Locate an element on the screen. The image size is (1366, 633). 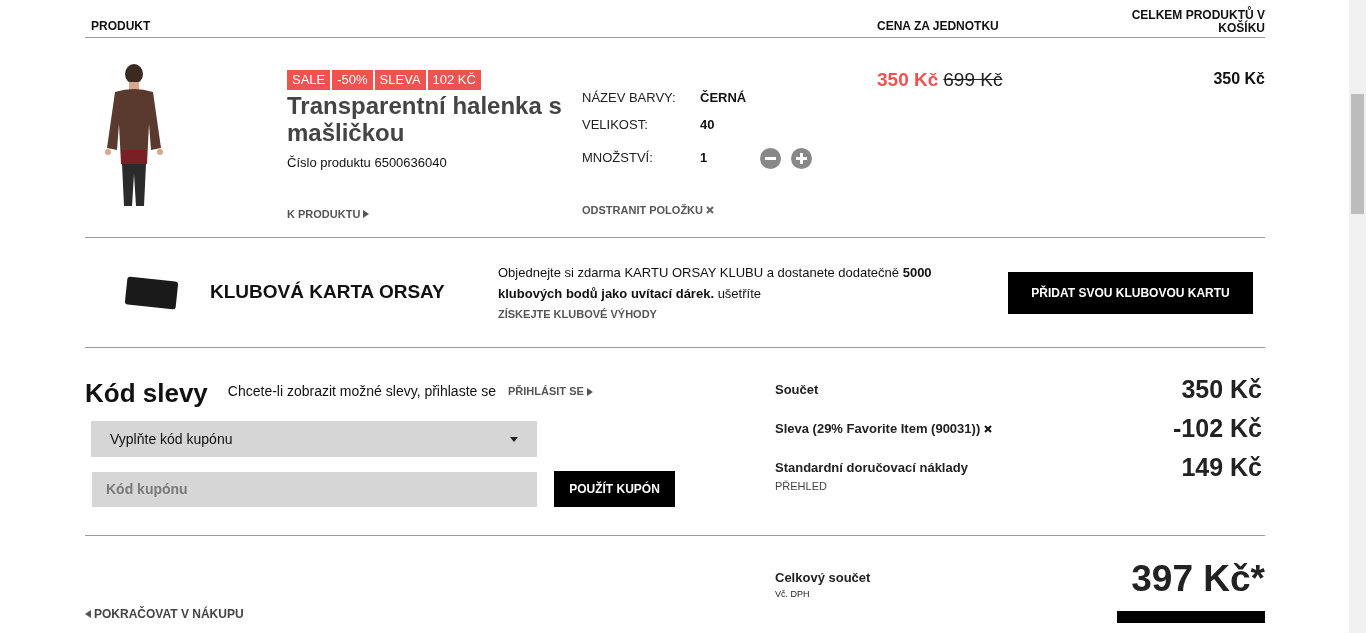
apply-coupon-button: POUŽÍT KUPÓN is located at coordinates (614, 489).